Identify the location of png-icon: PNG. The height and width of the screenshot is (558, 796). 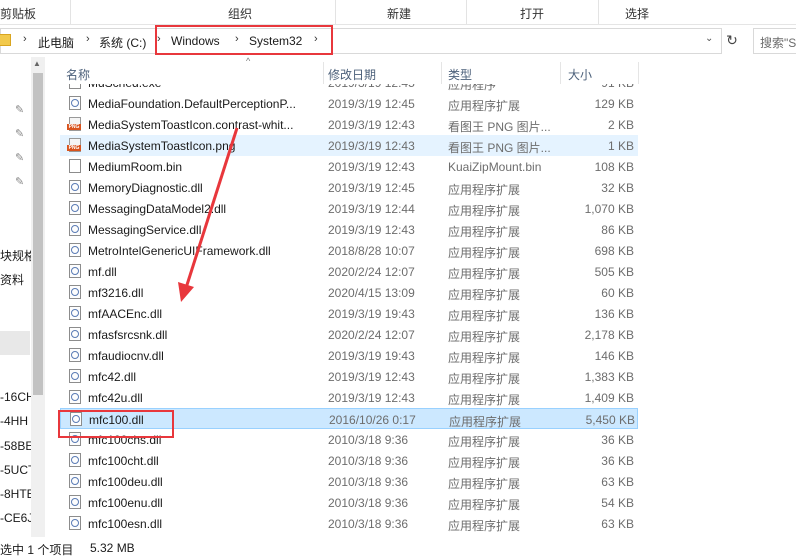
(74, 145).